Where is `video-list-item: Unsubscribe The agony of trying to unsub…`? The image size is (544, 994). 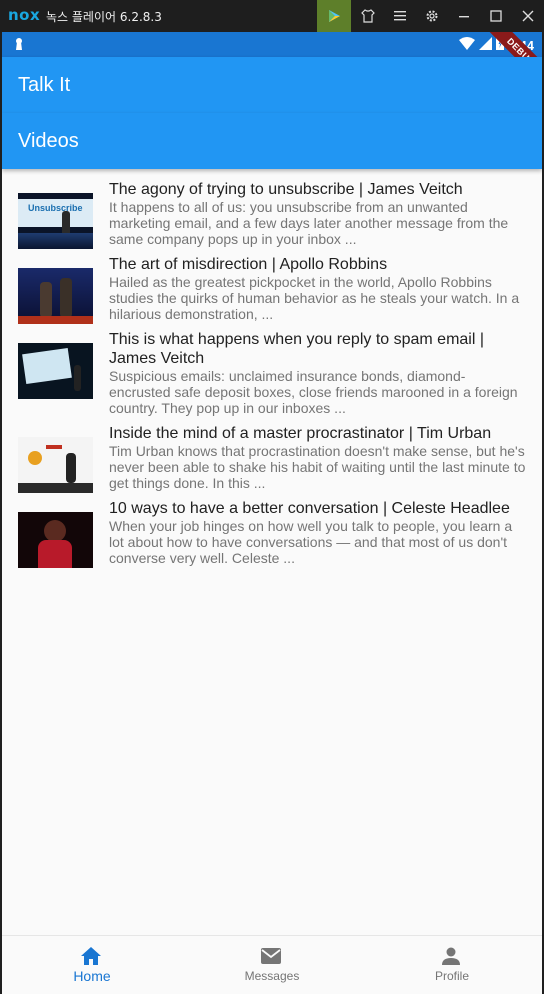 video-list-item: Unsubscribe The agony of trying to unsub… is located at coordinates (272, 217).